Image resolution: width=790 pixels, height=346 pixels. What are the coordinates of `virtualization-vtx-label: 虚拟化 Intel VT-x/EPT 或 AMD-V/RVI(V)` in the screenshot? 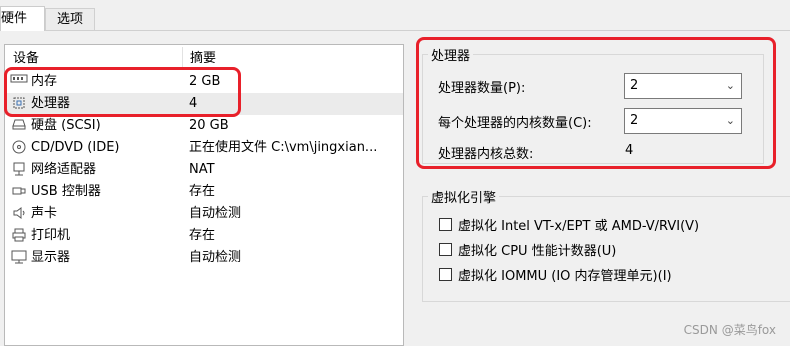 It's located at (579, 226).